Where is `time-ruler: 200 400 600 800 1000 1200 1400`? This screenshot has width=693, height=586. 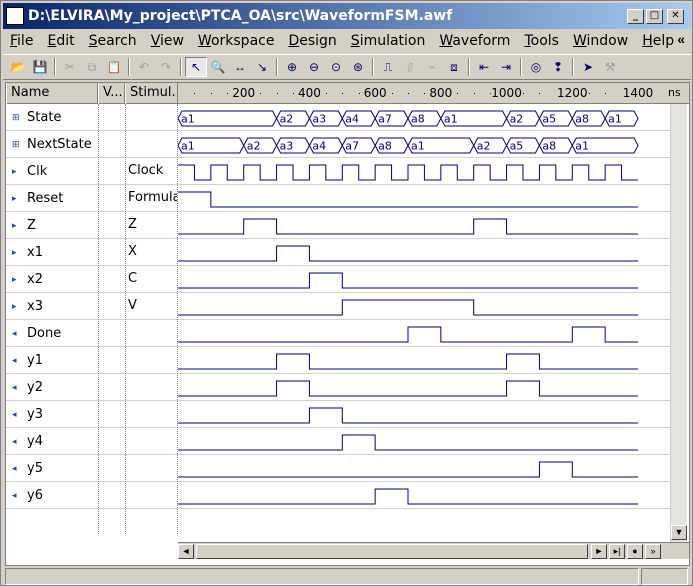
time-ruler: 200 400 600 800 1000 1200 1400 is located at coordinates (422, 93).